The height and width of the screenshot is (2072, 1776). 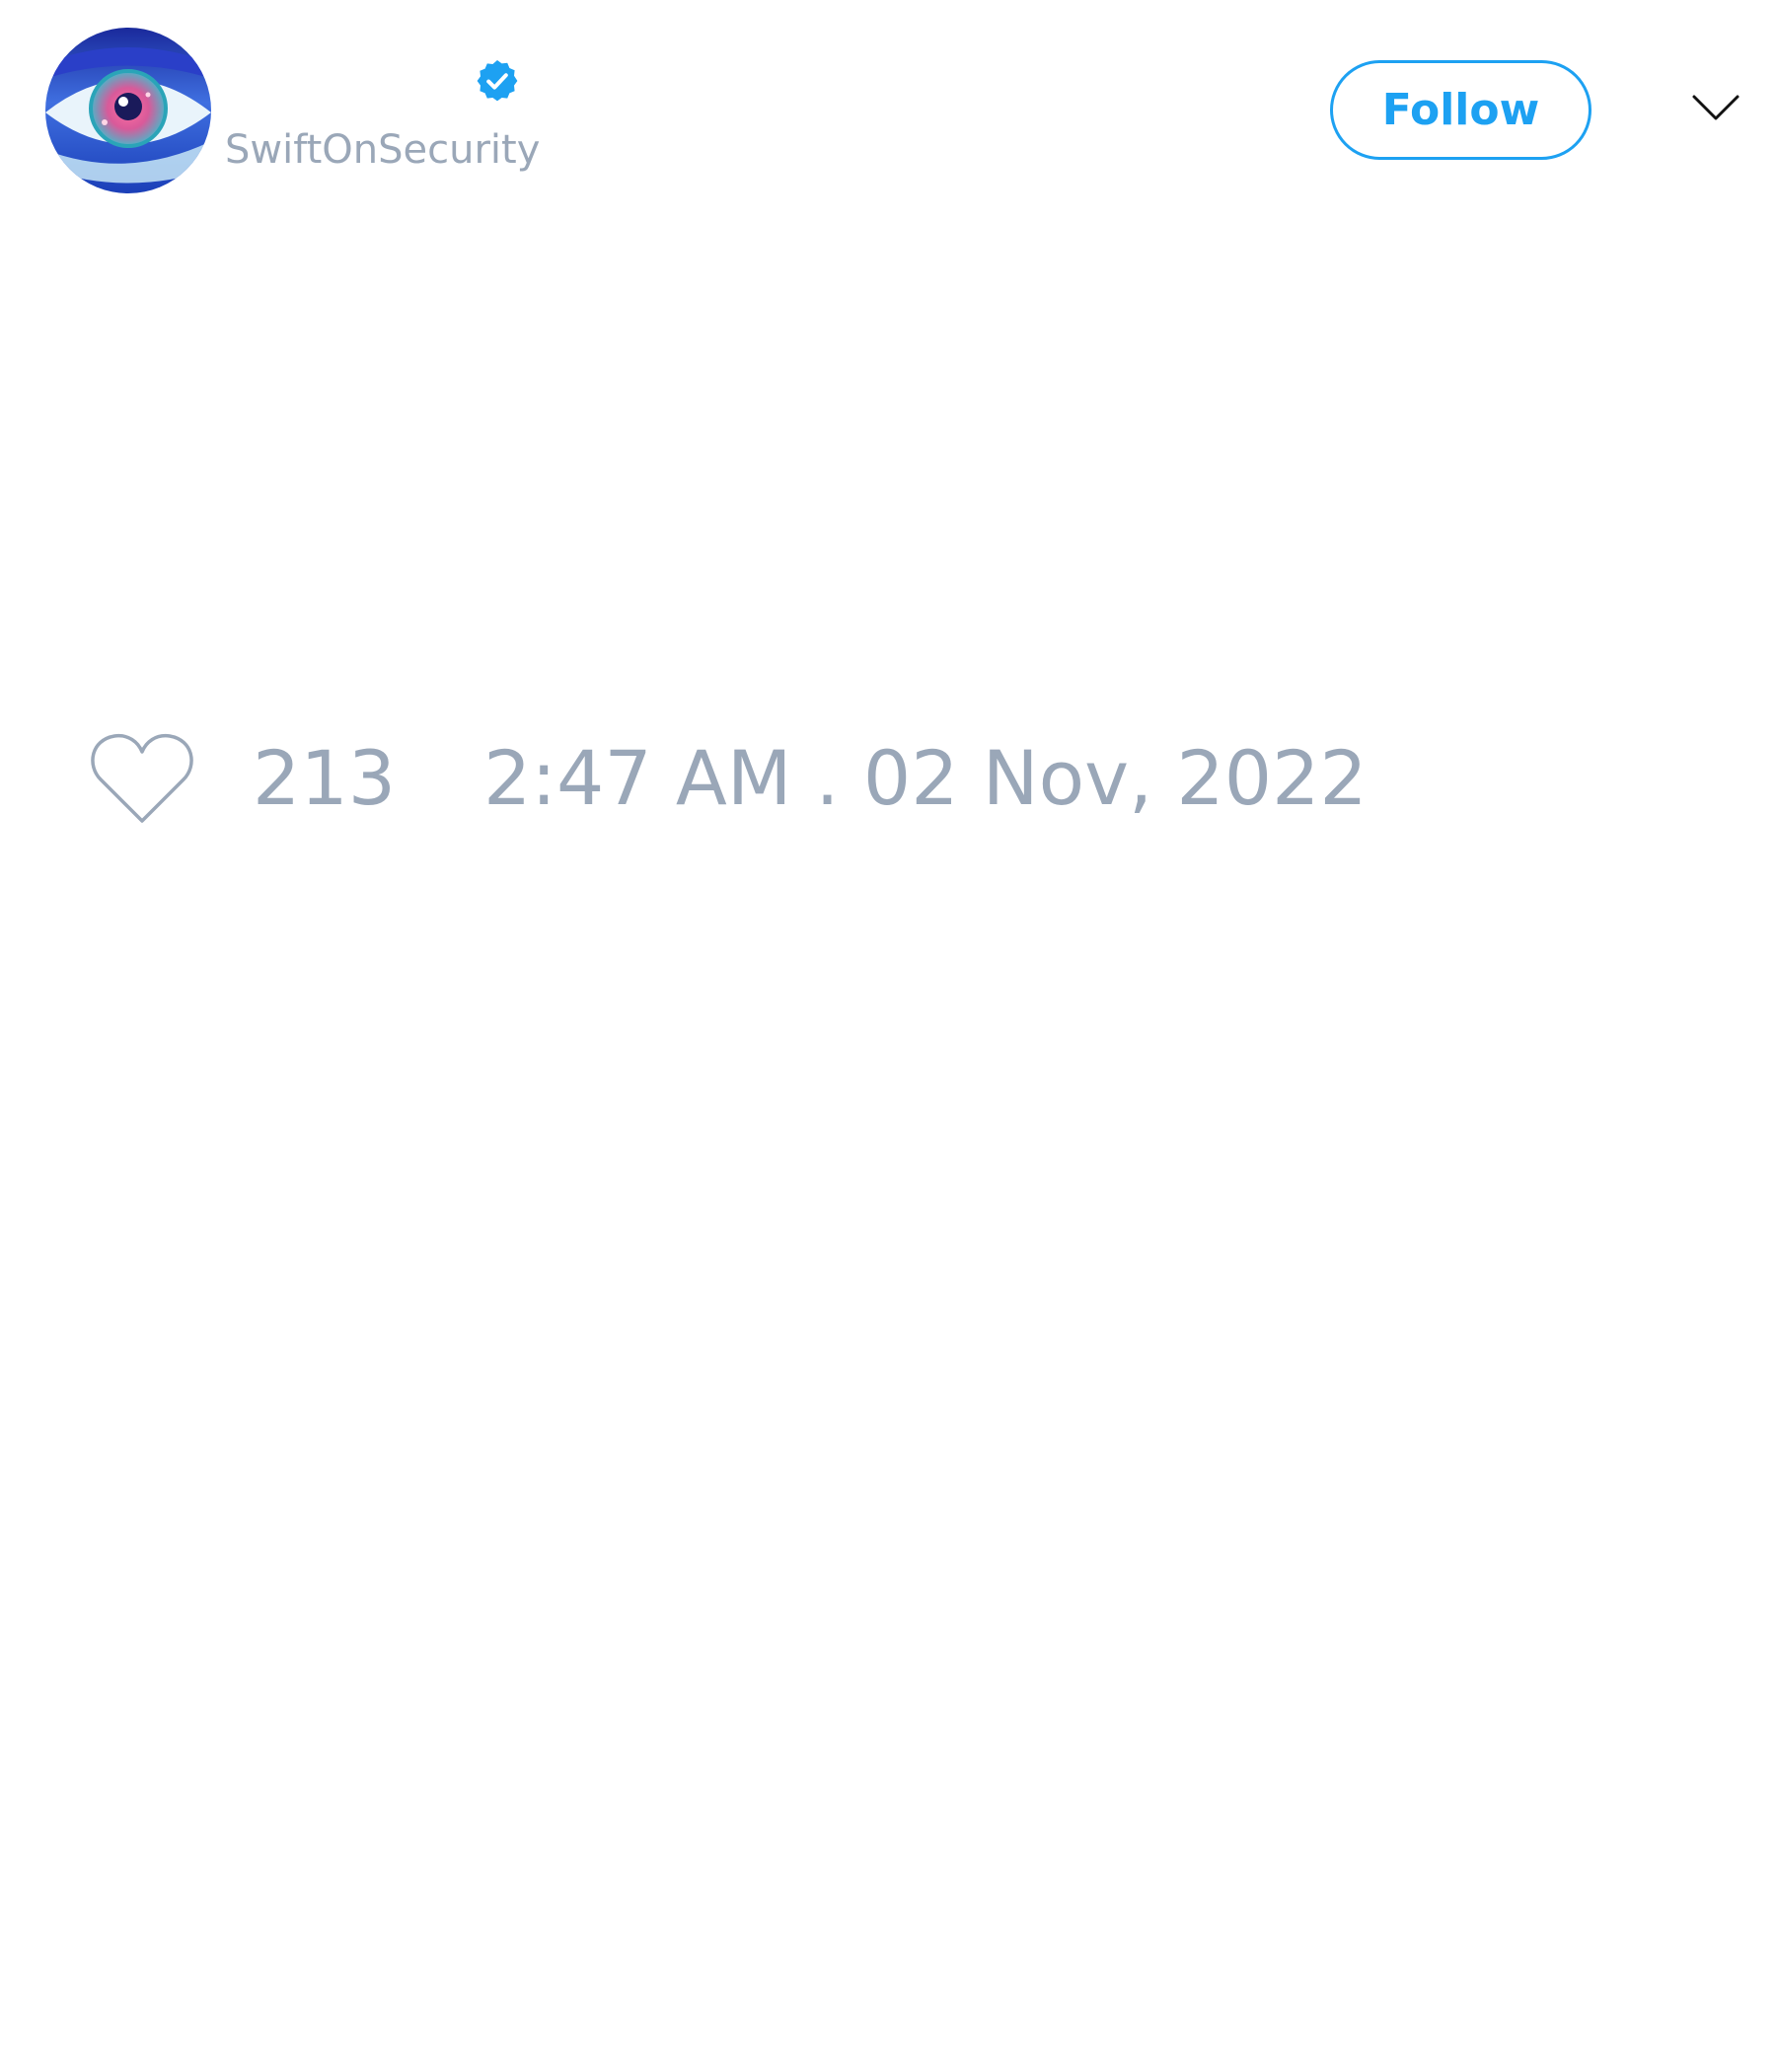 What do you see at coordinates (142, 777) in the screenshot?
I see `heart-outline-icon` at bounding box center [142, 777].